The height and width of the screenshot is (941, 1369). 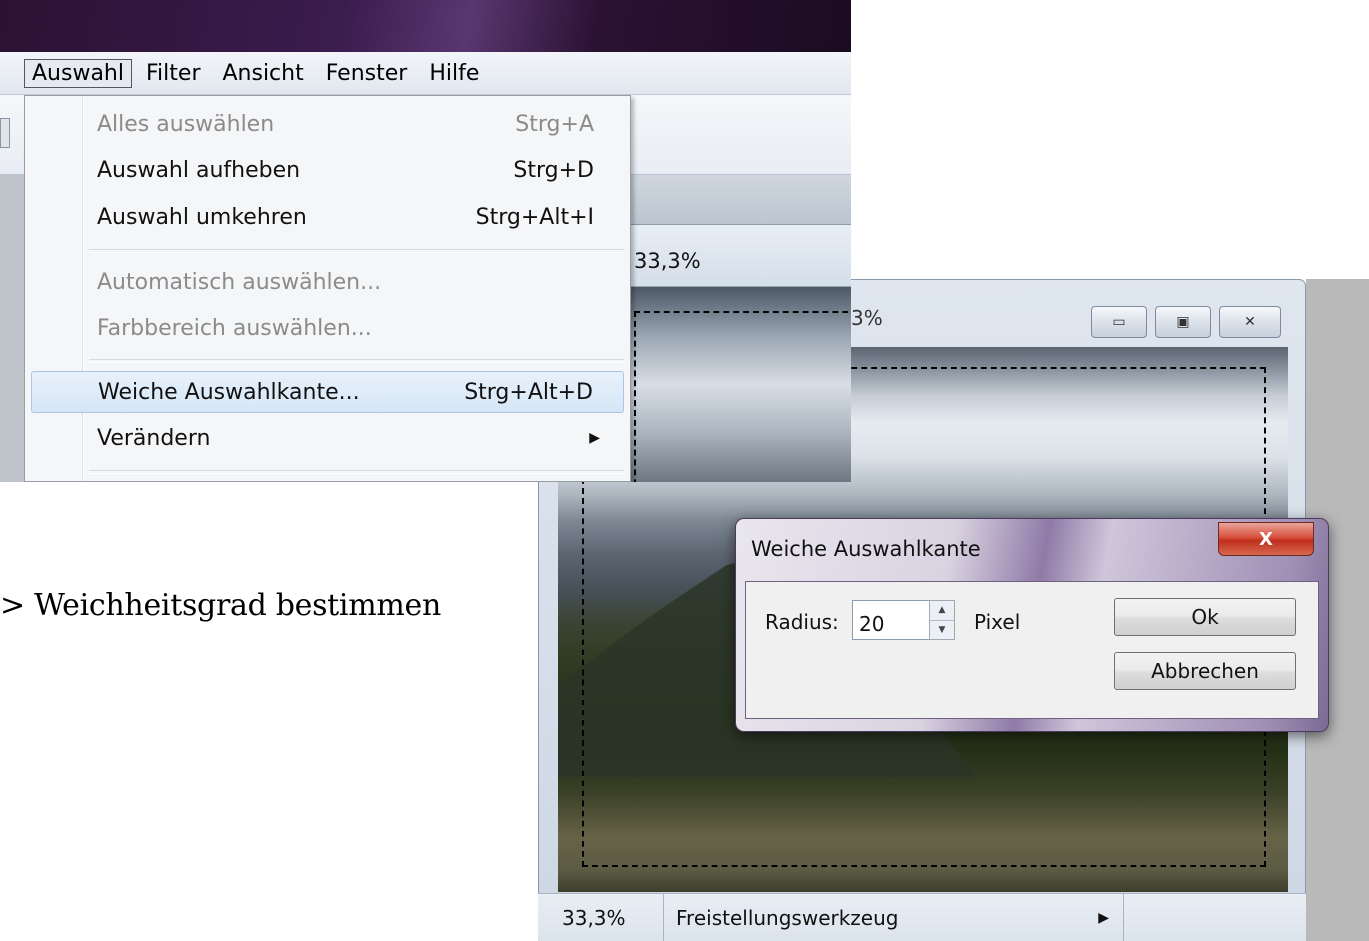 I want to click on window-controls: ▭ ▣ ✕, so click(x=1186, y=322).